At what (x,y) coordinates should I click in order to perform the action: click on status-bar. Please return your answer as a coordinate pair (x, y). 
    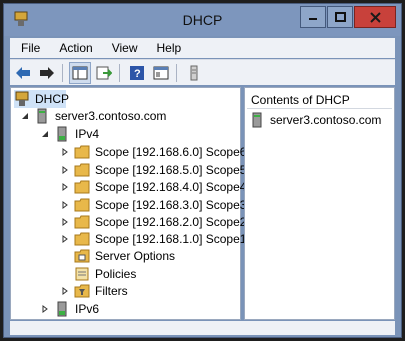
    Looking at the image, I should click on (202, 328).